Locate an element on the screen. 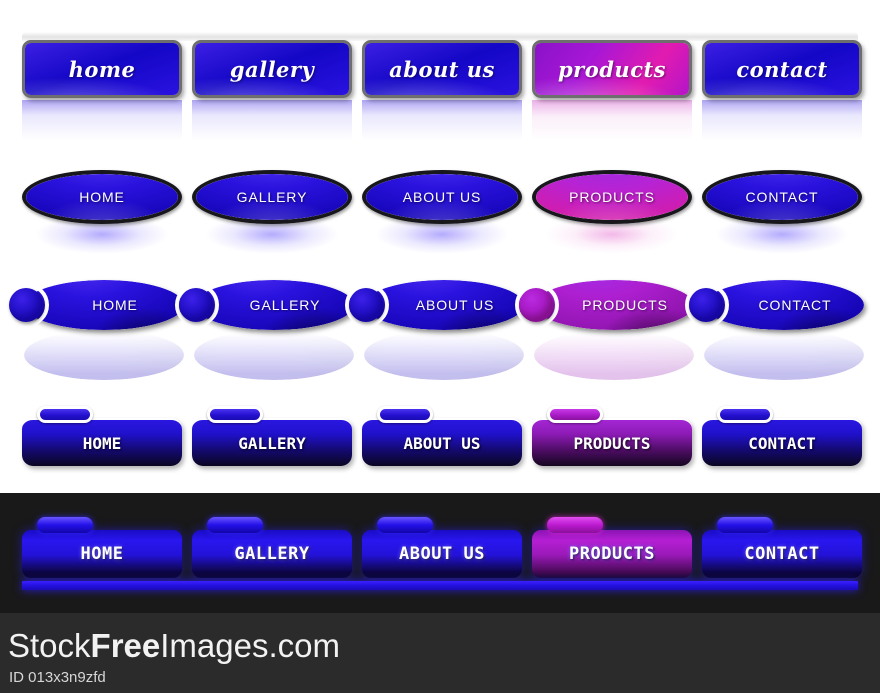 The image size is (880, 693). button-gallery: gallery is located at coordinates (272, 69).